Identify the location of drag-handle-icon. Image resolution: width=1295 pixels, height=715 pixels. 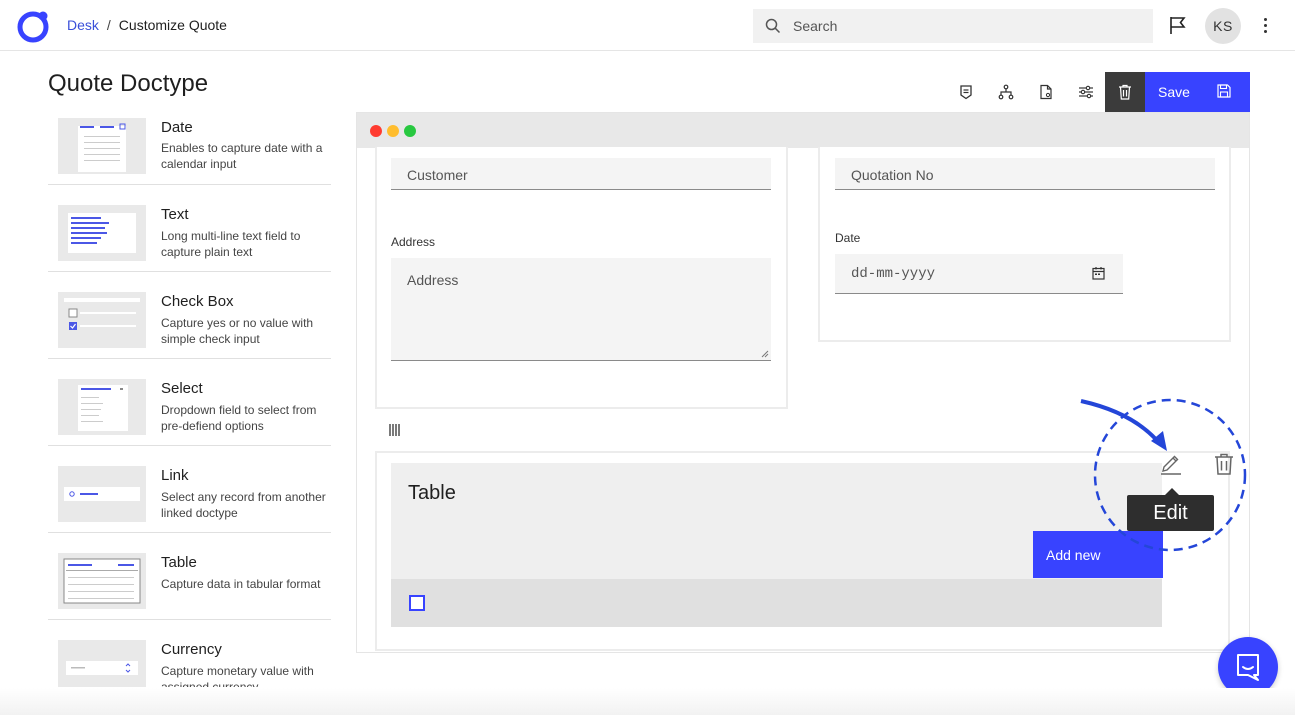
(394, 430).